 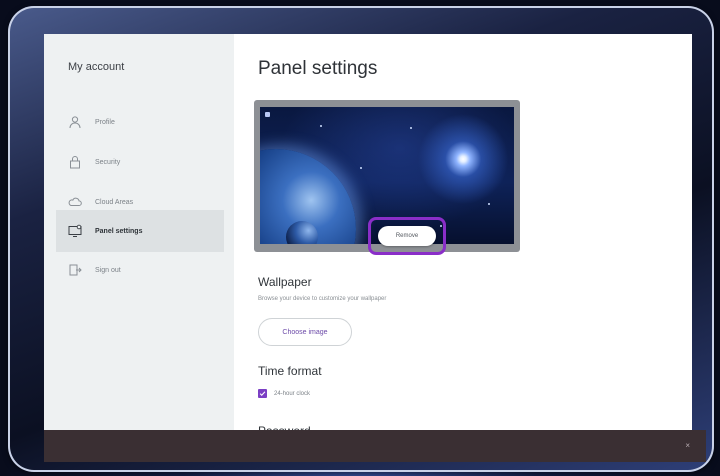 What do you see at coordinates (140, 122) in the screenshot?
I see `sidebar-item-profile: Profile` at bounding box center [140, 122].